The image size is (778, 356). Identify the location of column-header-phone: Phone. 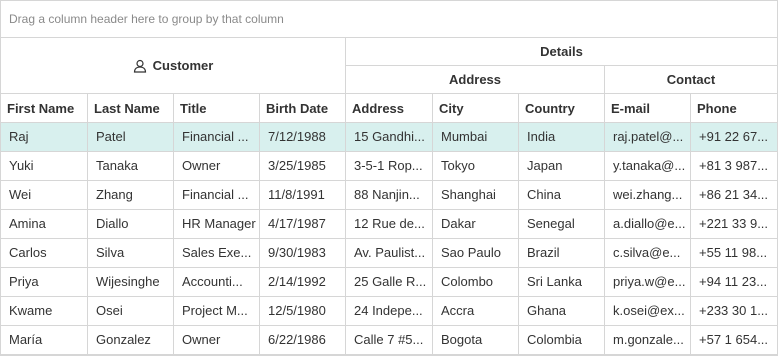
(734, 108).